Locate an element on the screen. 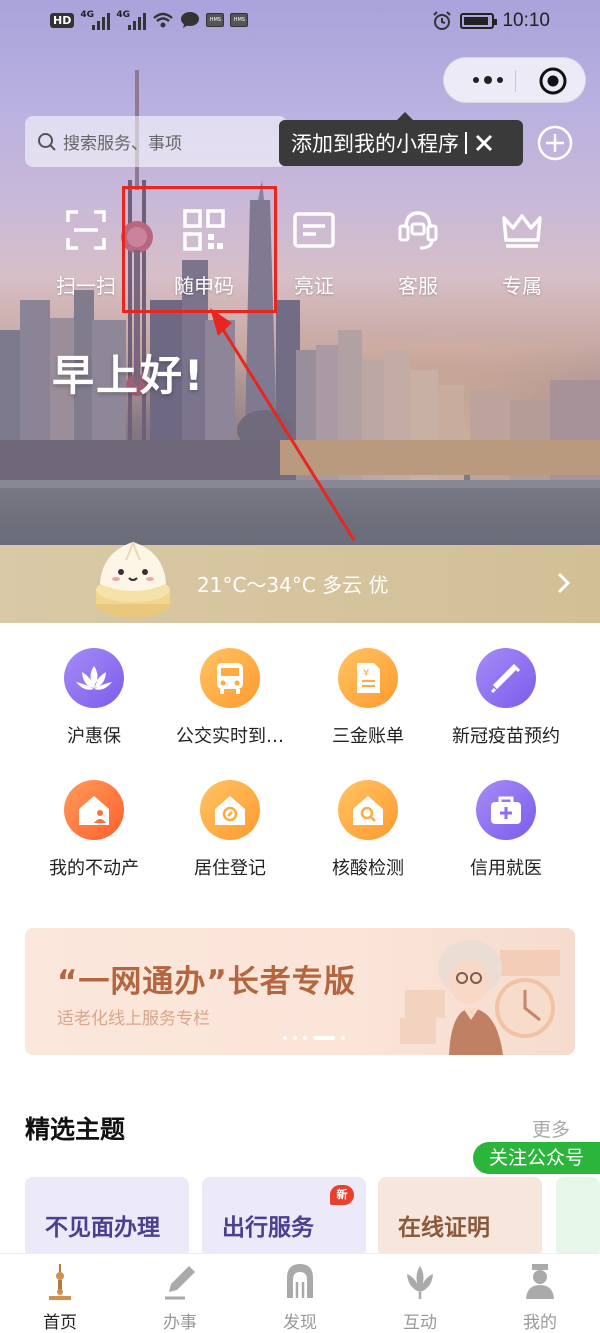 The width and height of the screenshot is (600, 1333). home-tower-icon is located at coordinates (60, 1282).